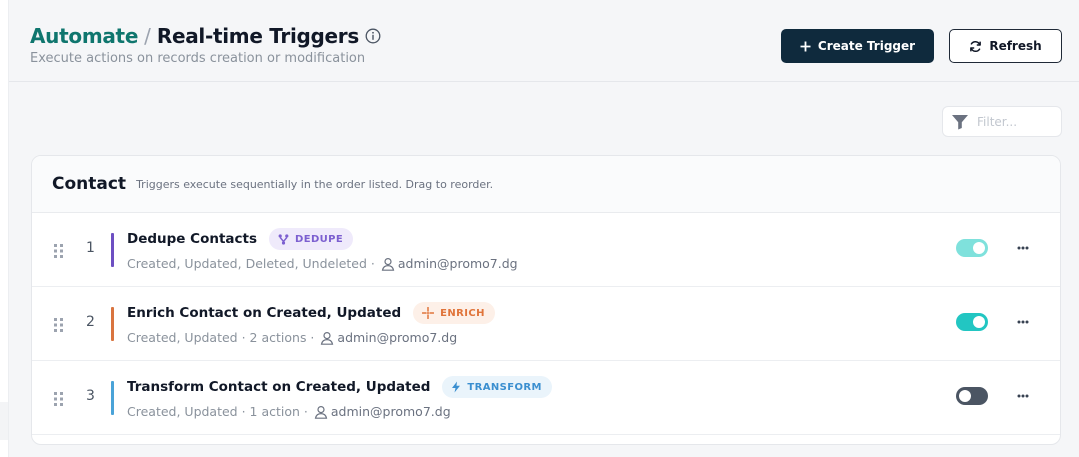 Image resolution: width=1079 pixels, height=457 pixels. I want to click on filter-box, so click(1002, 121).